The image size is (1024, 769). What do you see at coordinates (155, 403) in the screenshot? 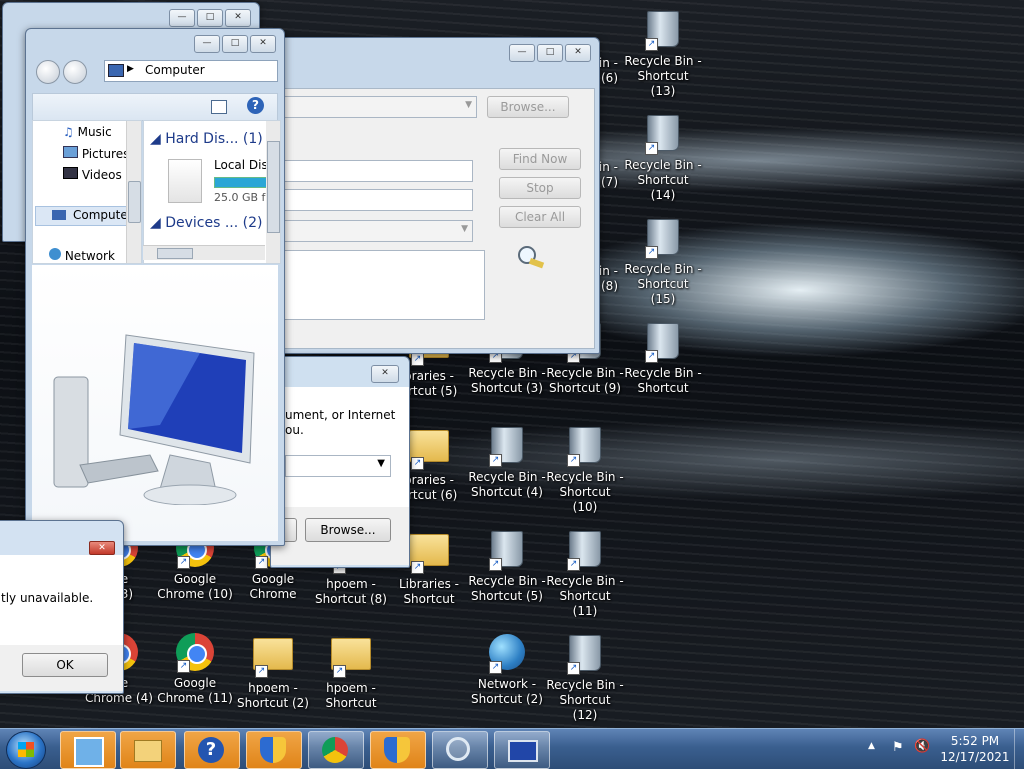
I see `details-pane` at bounding box center [155, 403].